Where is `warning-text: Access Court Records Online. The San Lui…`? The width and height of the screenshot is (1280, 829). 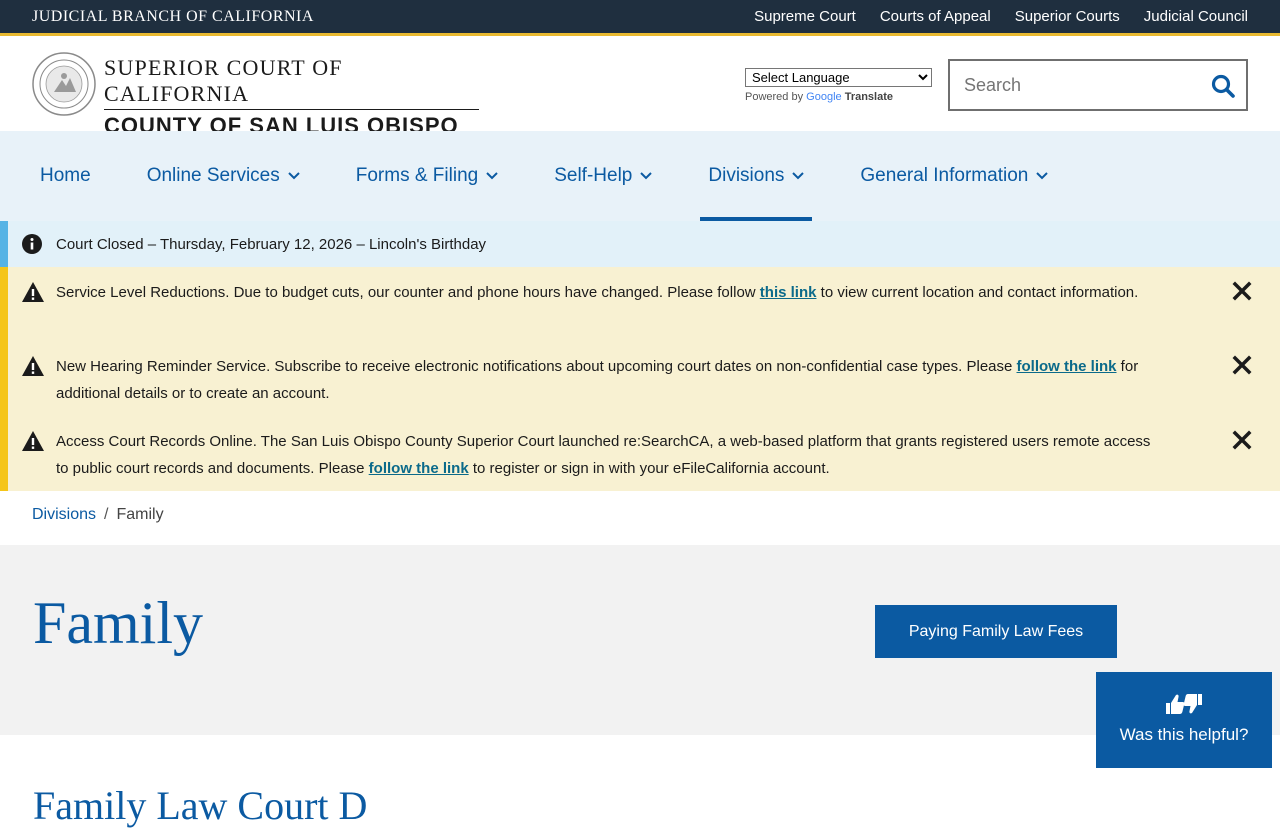
warning-text: Access Court Records Online. The San Lui… is located at coordinates (603, 455).